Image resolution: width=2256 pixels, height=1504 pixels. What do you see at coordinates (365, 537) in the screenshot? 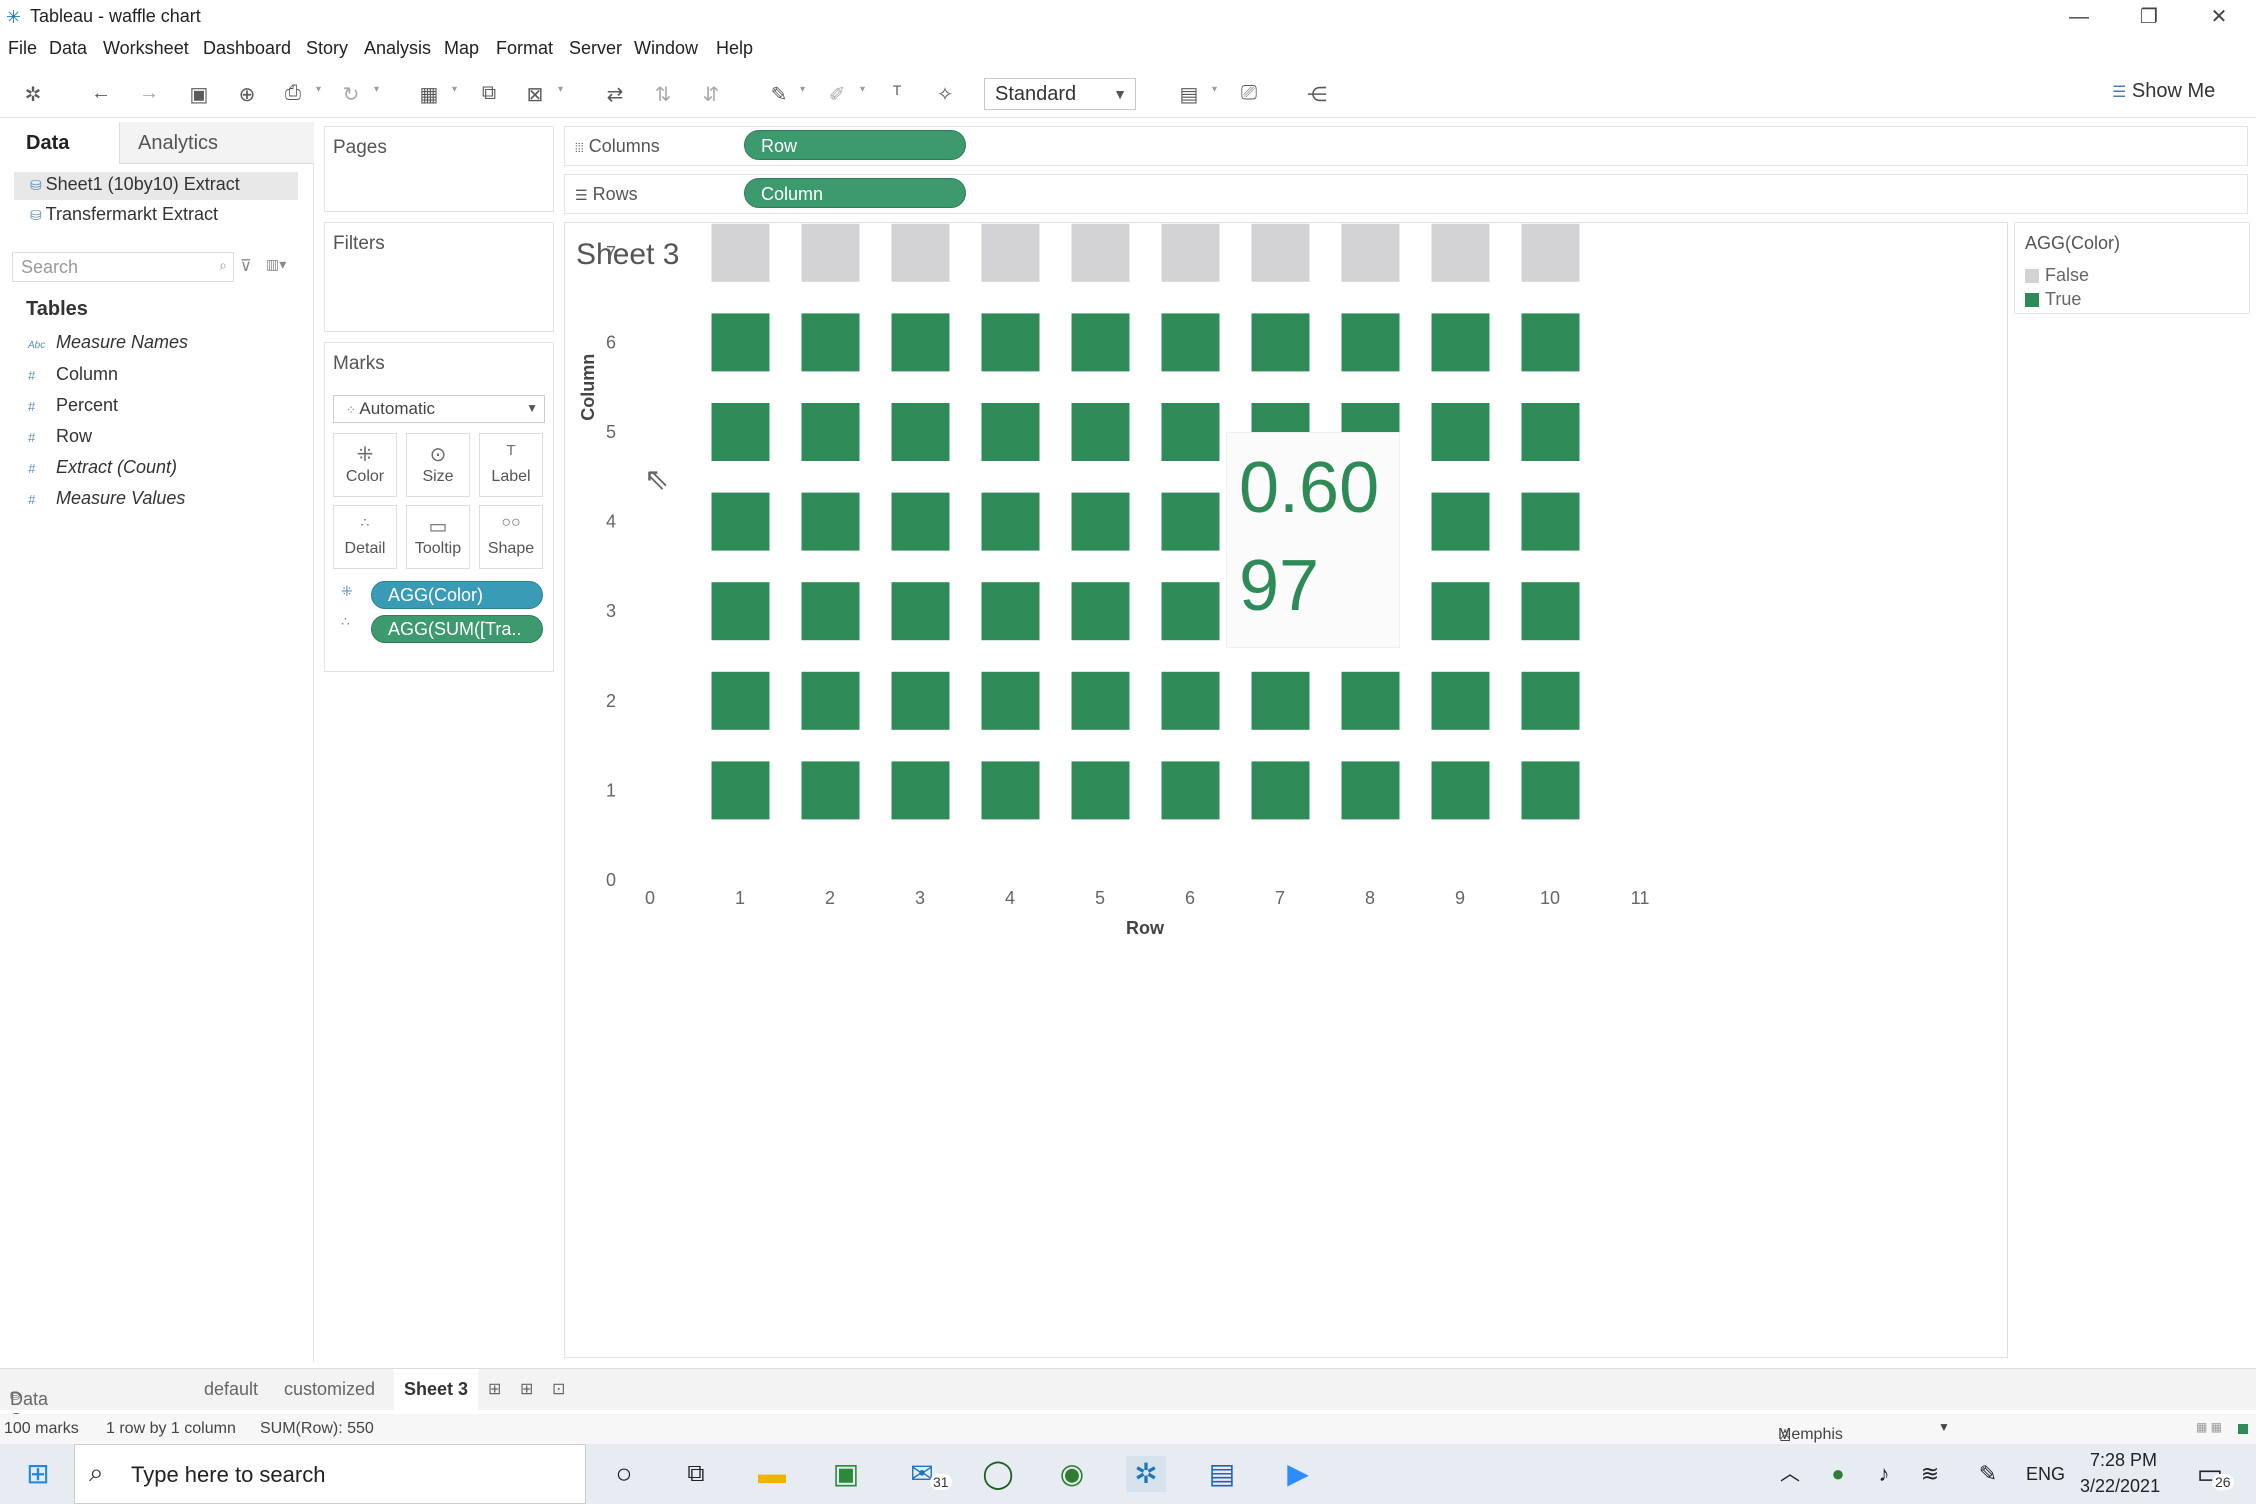
I see `detail-button: ∴ Detail` at bounding box center [365, 537].